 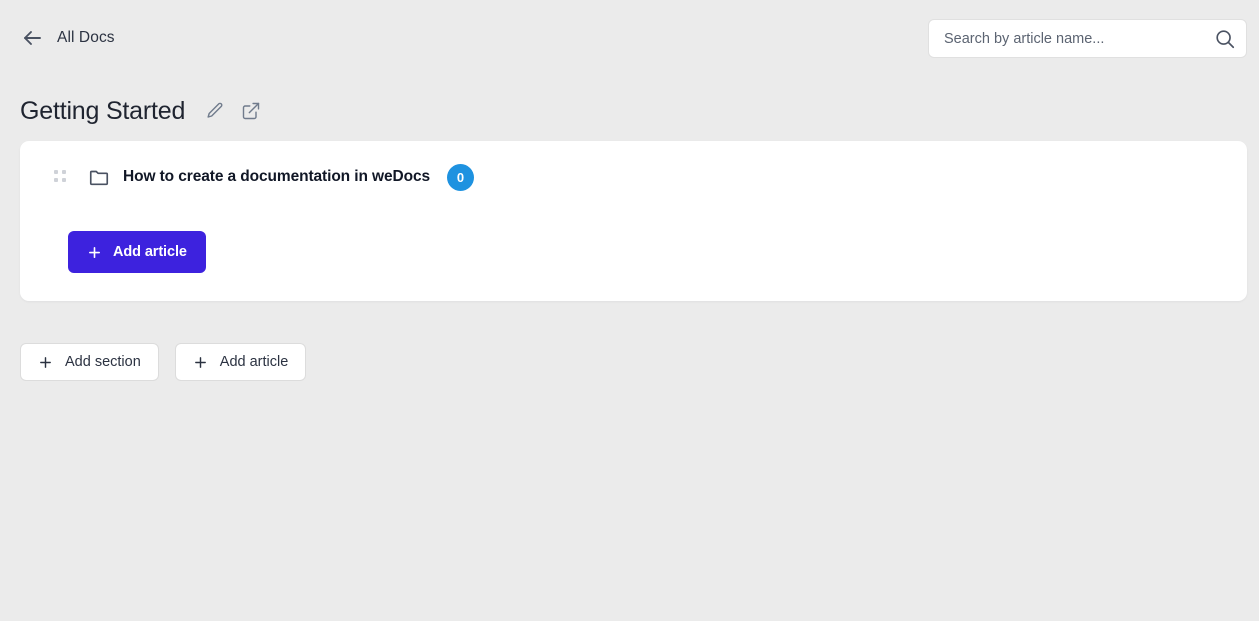 What do you see at coordinates (461, 177) in the screenshot?
I see `article-count-badge: 0` at bounding box center [461, 177].